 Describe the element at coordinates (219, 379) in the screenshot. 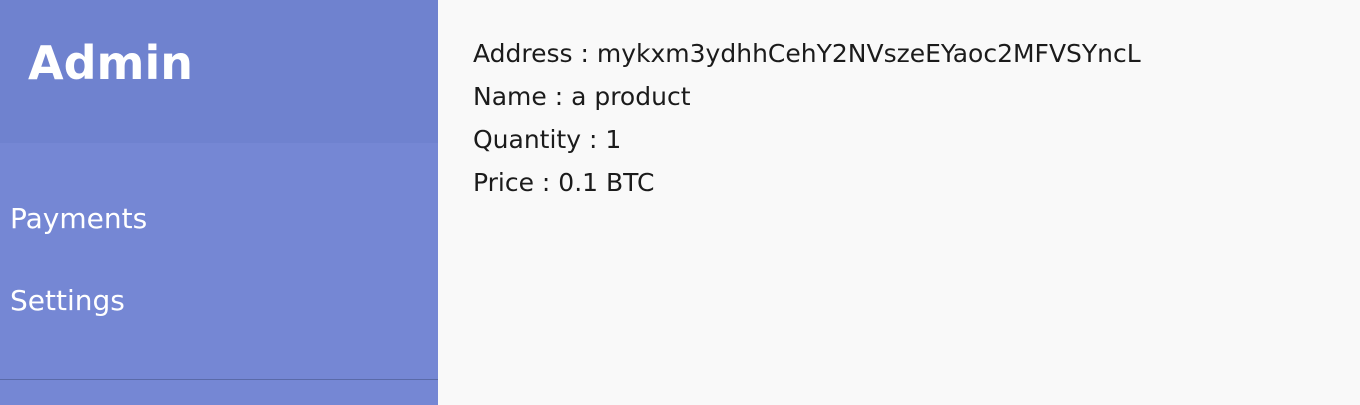

I see `sidebar-divider` at that location.